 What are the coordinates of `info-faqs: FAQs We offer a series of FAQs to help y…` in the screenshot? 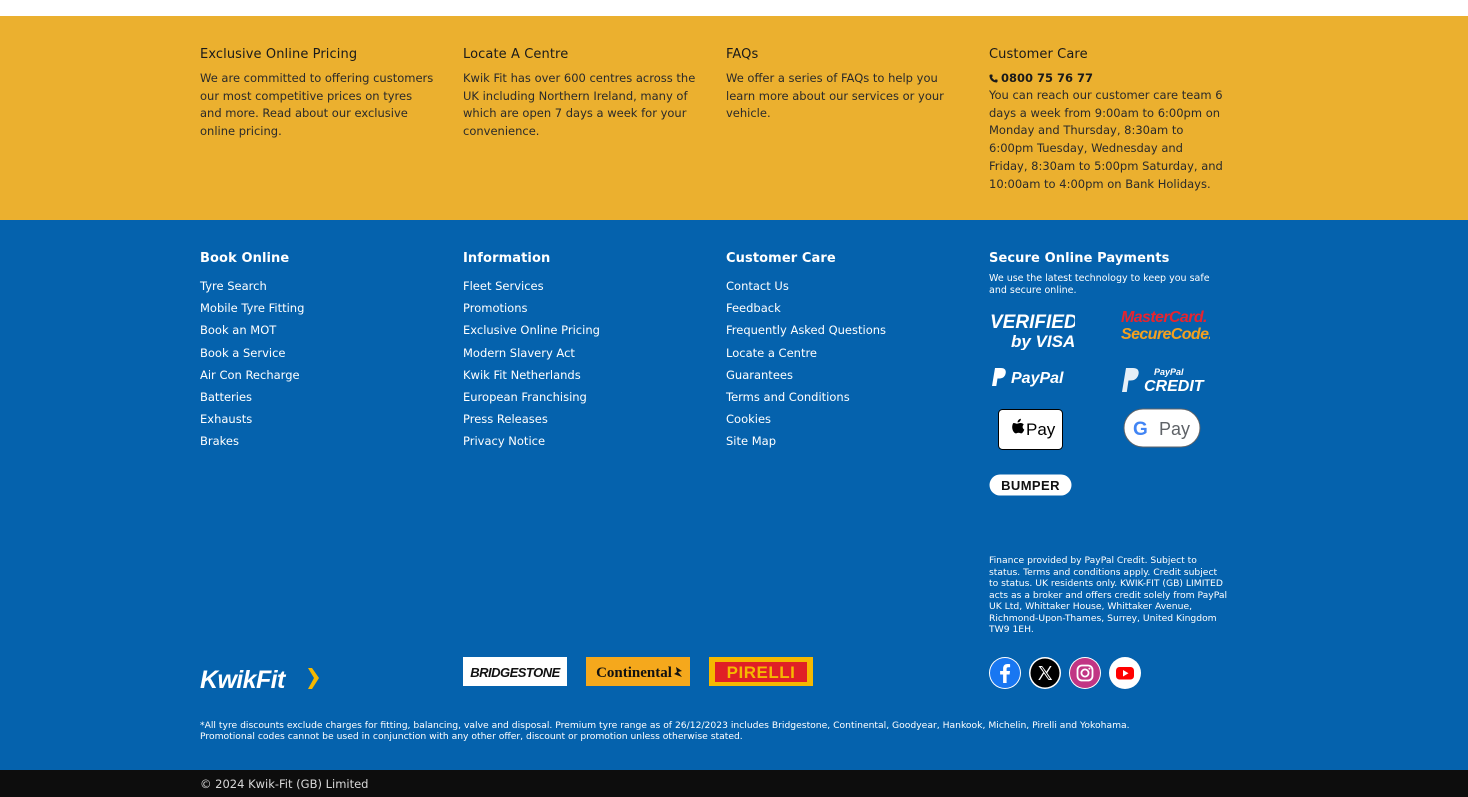 It's located at (843, 85).